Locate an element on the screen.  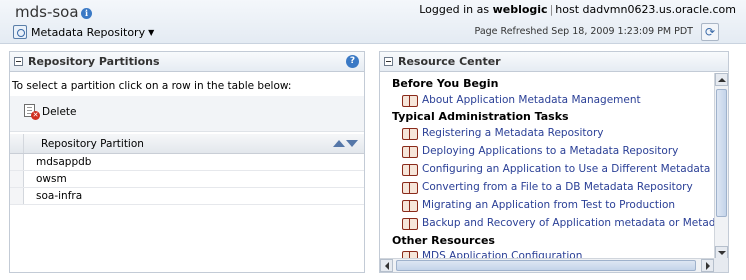
section-heading-before-you-begin: Before You Begin is located at coordinates (445, 83).